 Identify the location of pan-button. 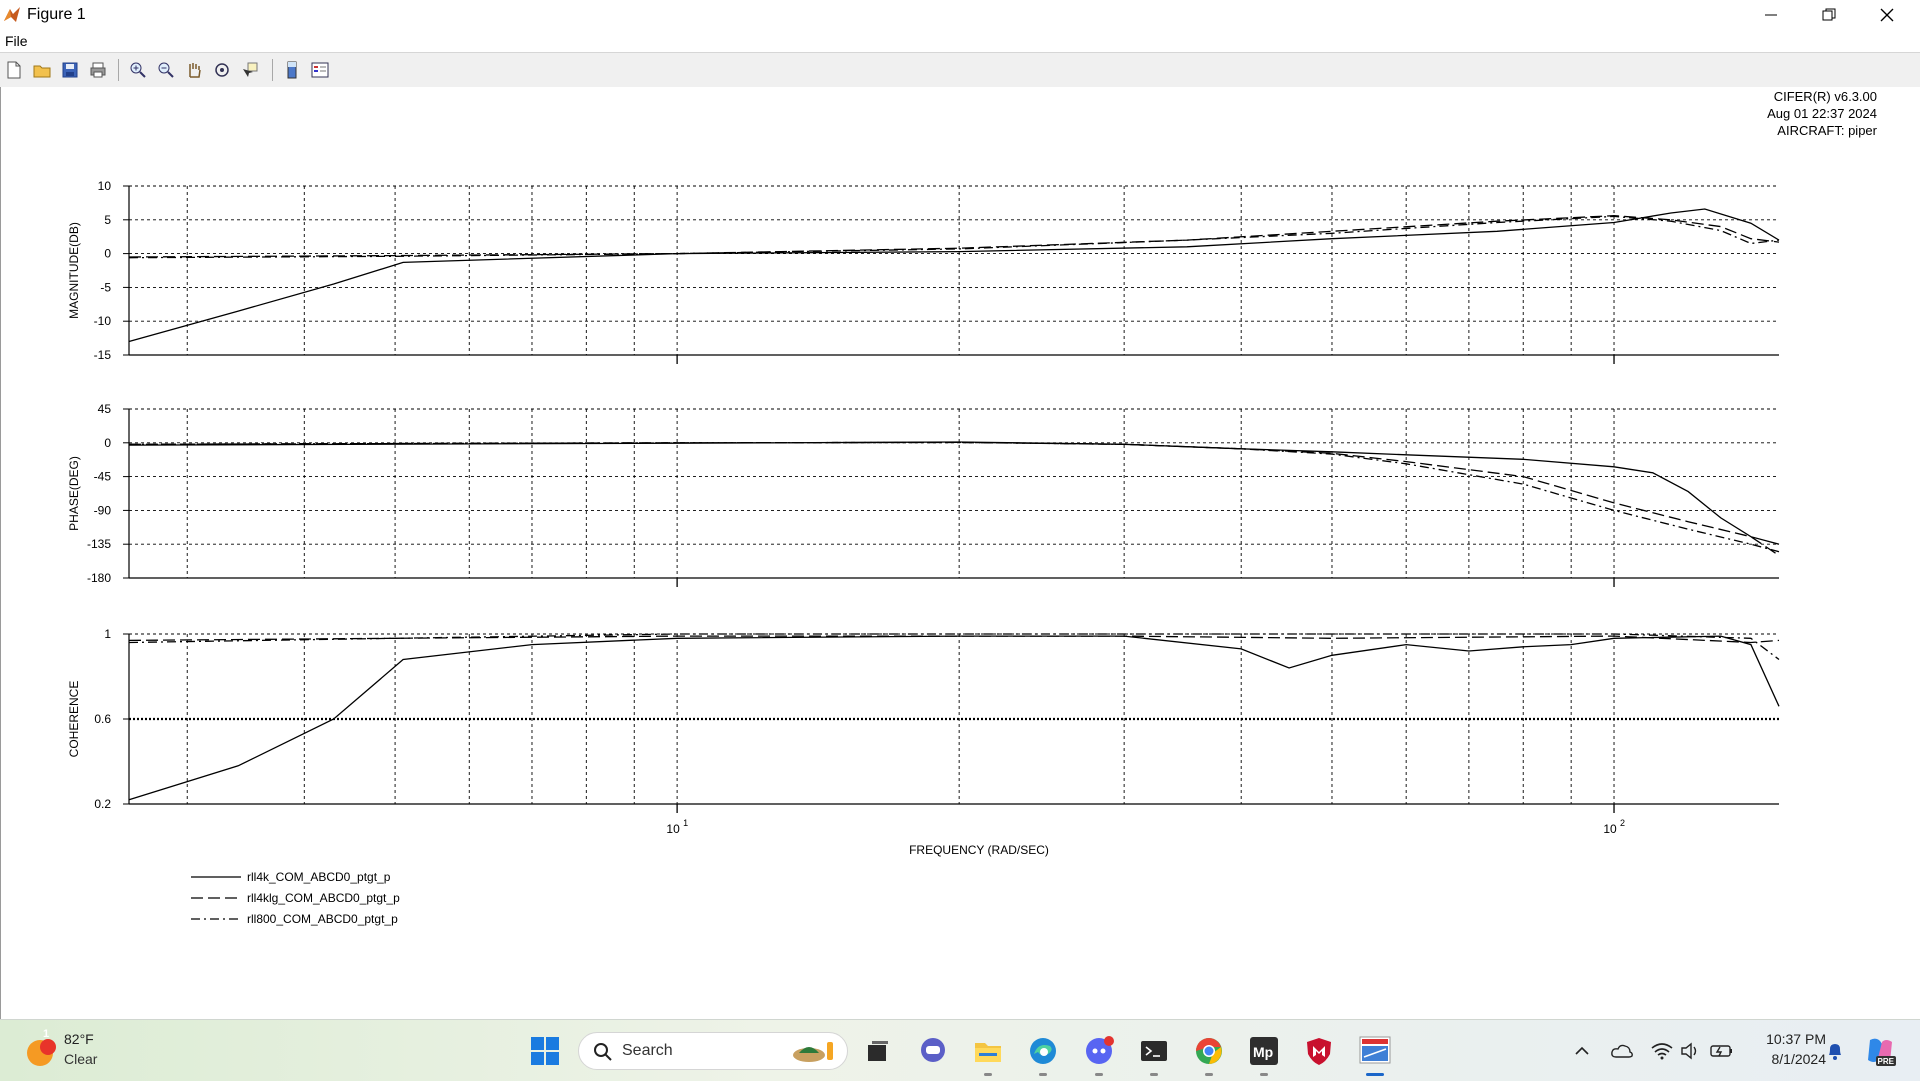
(194, 70).